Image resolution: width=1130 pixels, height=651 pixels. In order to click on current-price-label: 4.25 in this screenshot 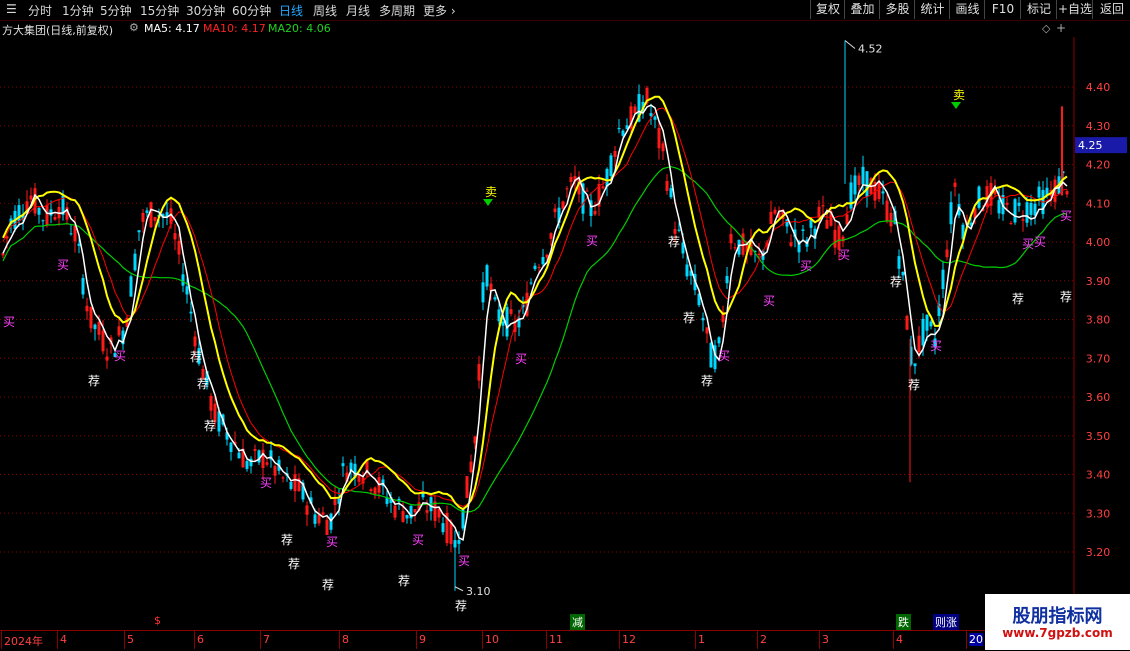, I will do `click(1090, 145)`.